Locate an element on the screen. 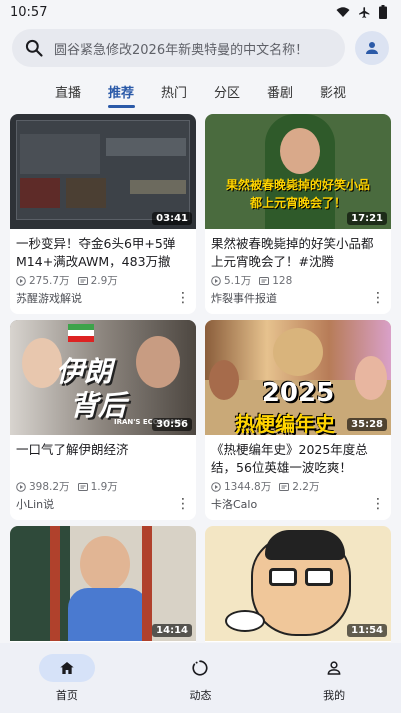  view-count: 1344.8万 is located at coordinates (248, 487).